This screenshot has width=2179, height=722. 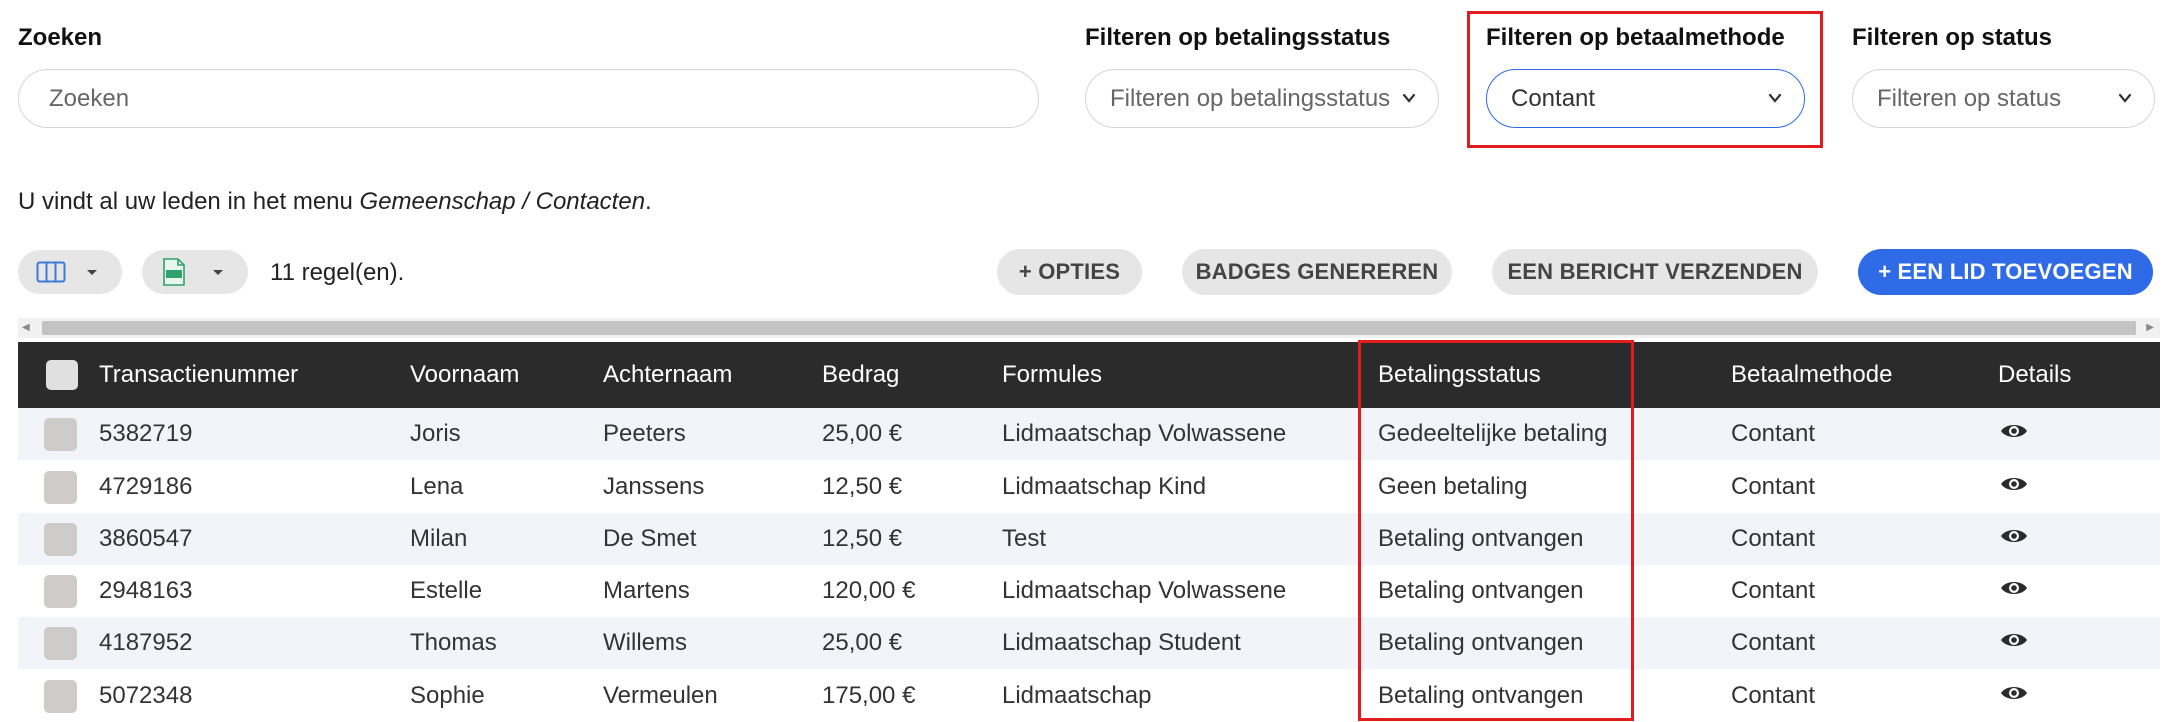 I want to click on add-member-button: + EEN LID TOEVOEGEN, so click(x=2005, y=272).